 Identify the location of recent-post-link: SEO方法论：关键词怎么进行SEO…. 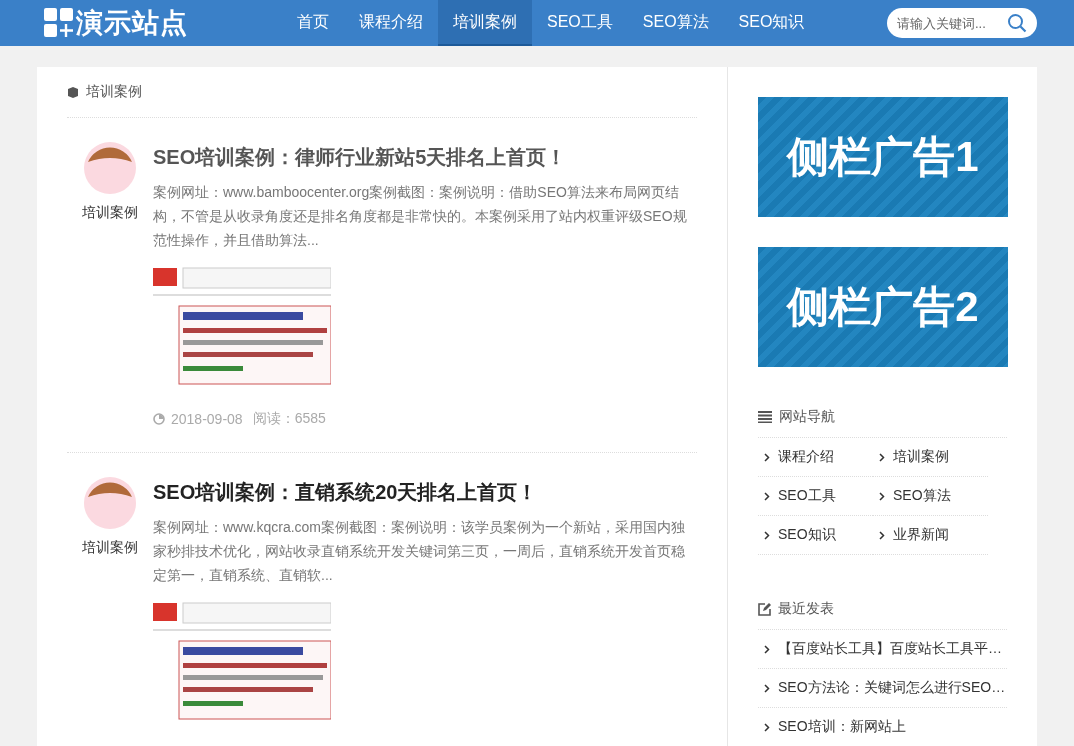
(882, 688).